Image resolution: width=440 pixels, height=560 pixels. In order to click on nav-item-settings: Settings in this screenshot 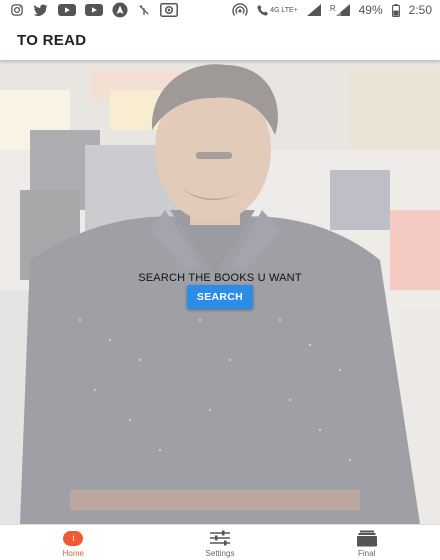, I will do `click(220, 542)`.